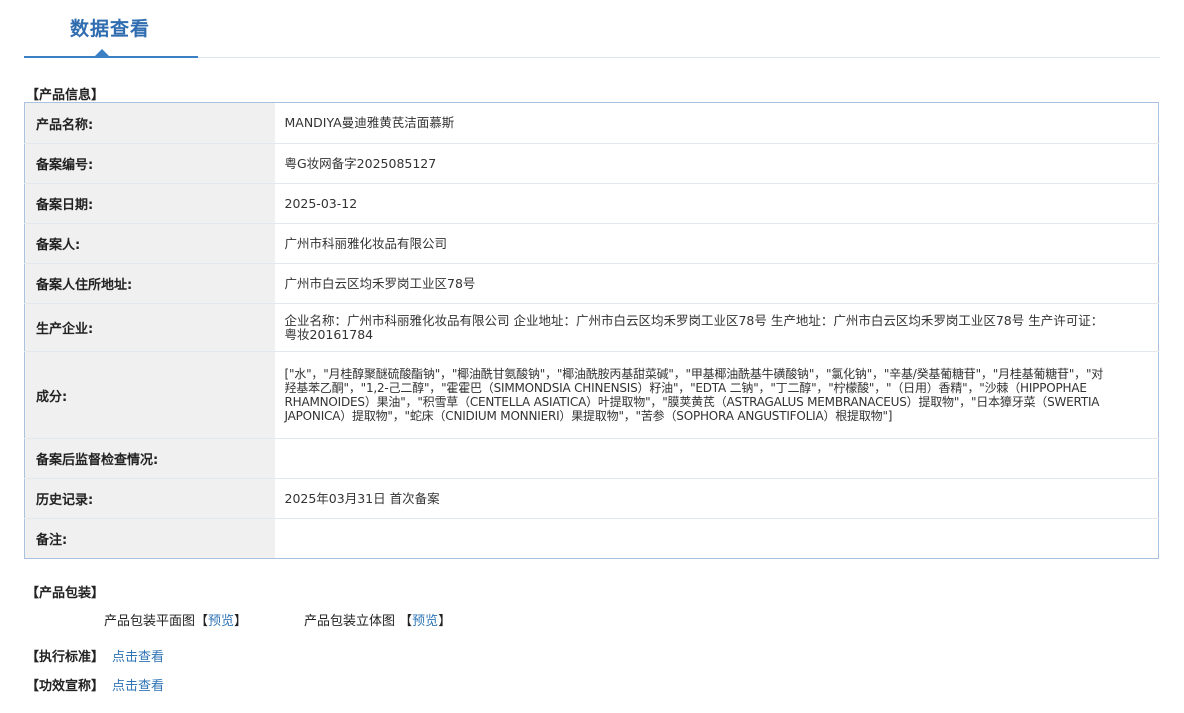  I want to click on standard-view-link: 点击查看, so click(138, 657).